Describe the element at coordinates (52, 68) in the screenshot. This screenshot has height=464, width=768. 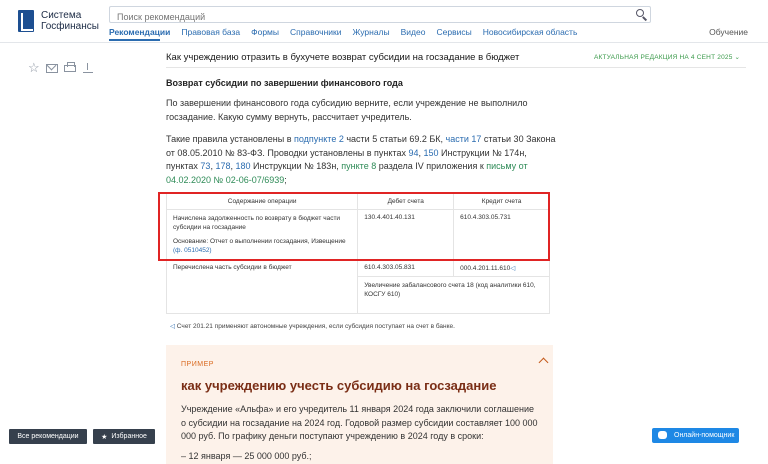
I see `mail-icon` at that location.